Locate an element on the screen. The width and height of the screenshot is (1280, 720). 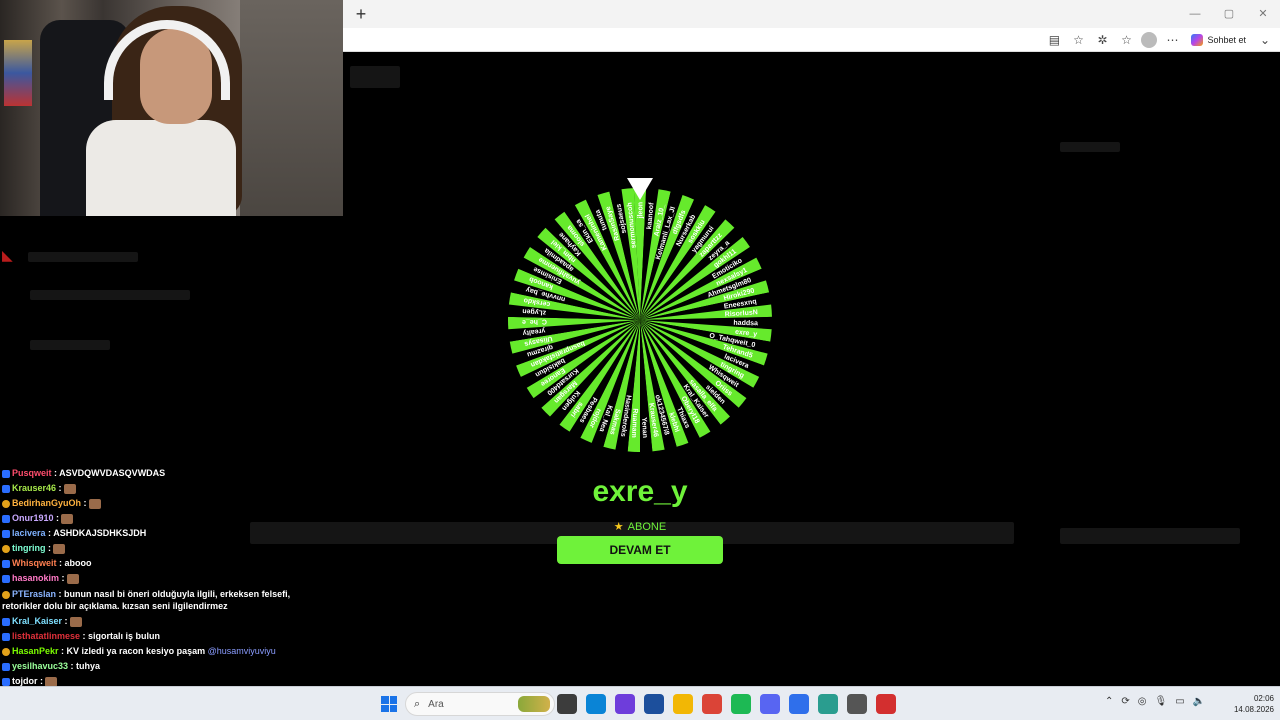
window-controls: — ▢ ✕ is located at coordinates (1229, 14).